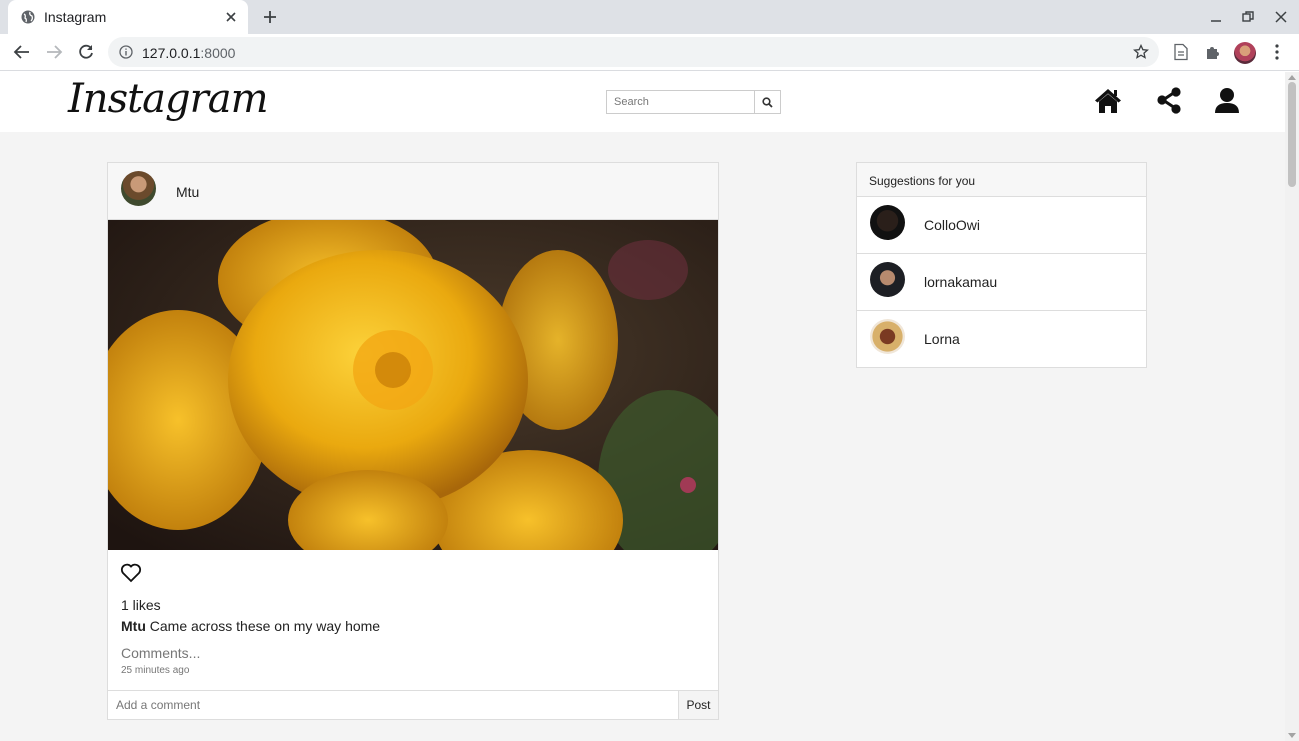 This screenshot has width=1299, height=741. What do you see at coordinates (1169, 101) in the screenshot?
I see `share-icon` at bounding box center [1169, 101].